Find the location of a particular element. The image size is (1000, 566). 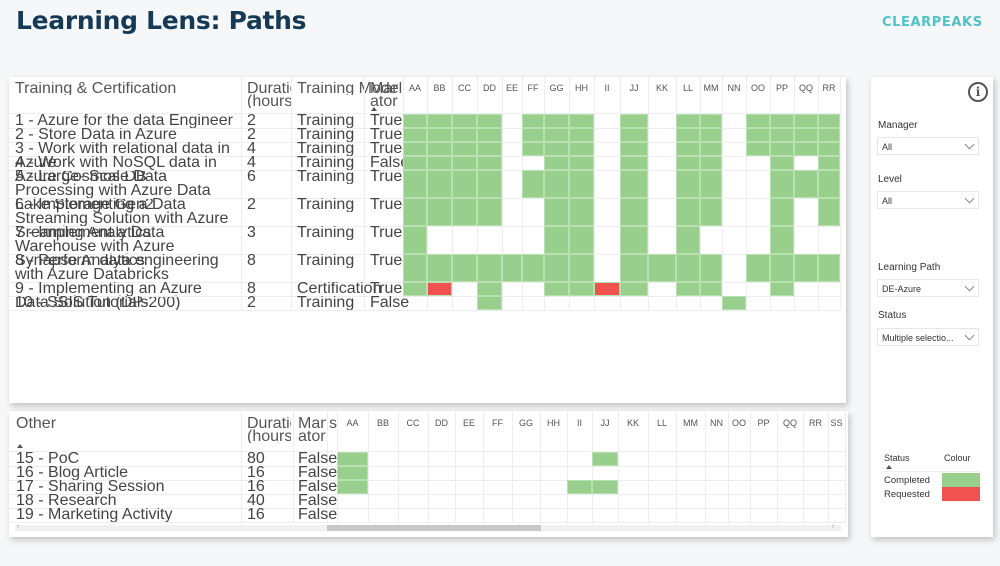

column-header-person: CC is located at coordinates (464, 88).